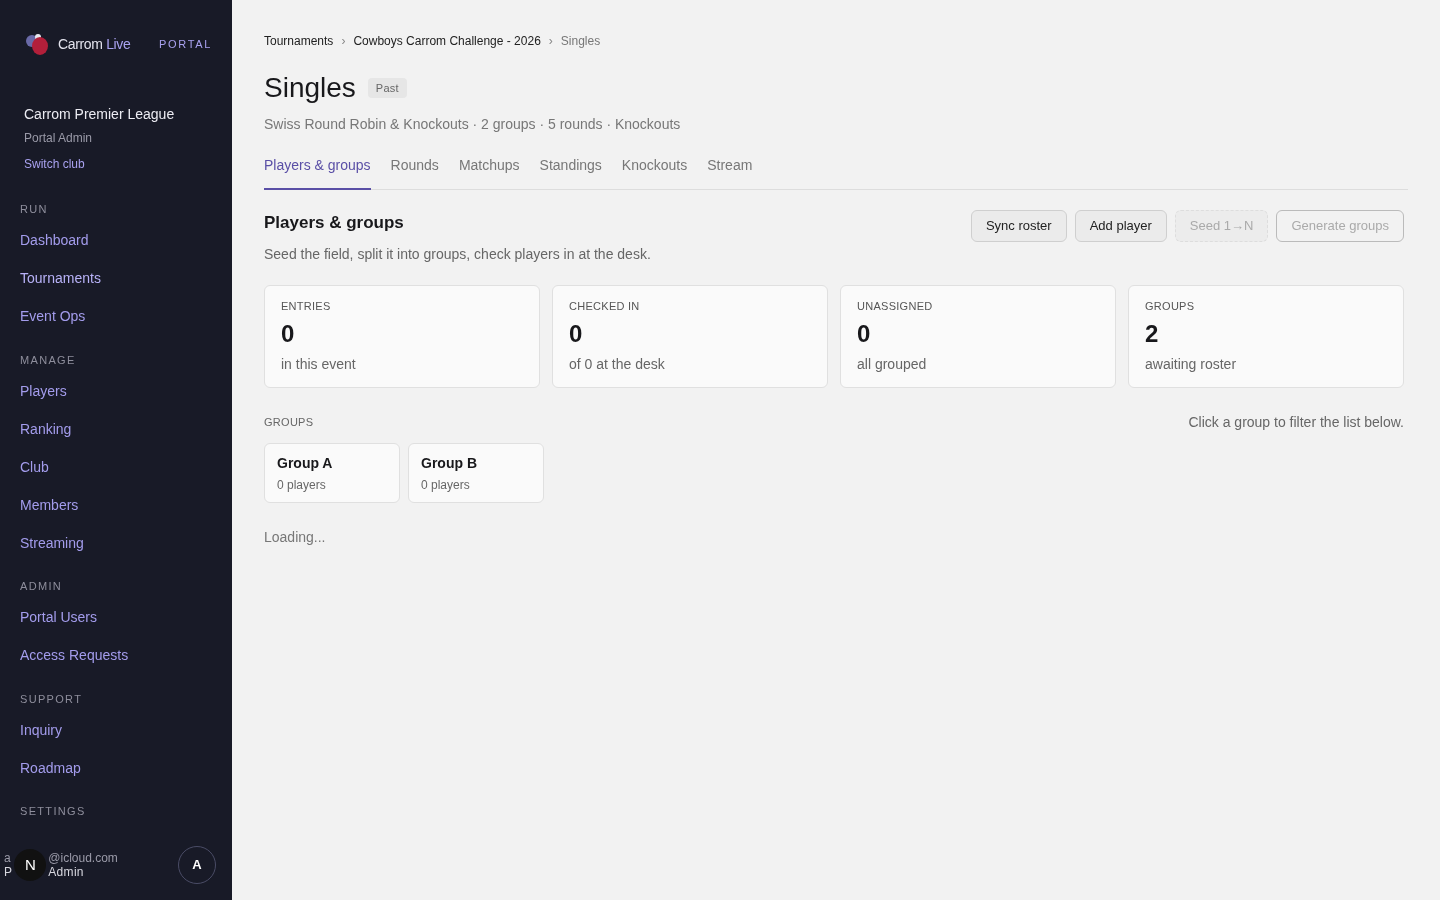 Image resolution: width=1440 pixels, height=900 pixels. I want to click on nav-item: Streaming, so click(118, 543).